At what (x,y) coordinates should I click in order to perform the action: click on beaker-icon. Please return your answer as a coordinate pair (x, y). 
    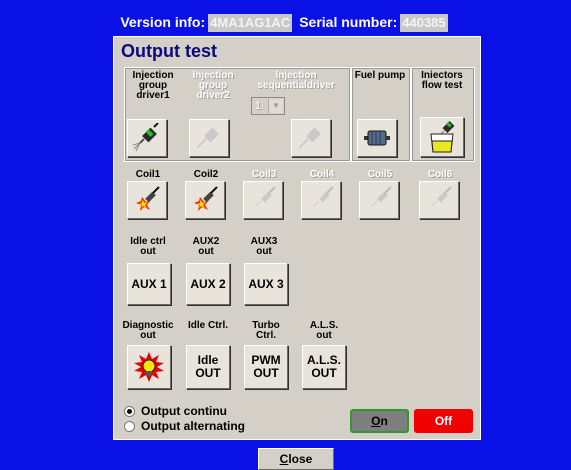
    Looking at the image, I should click on (442, 136).